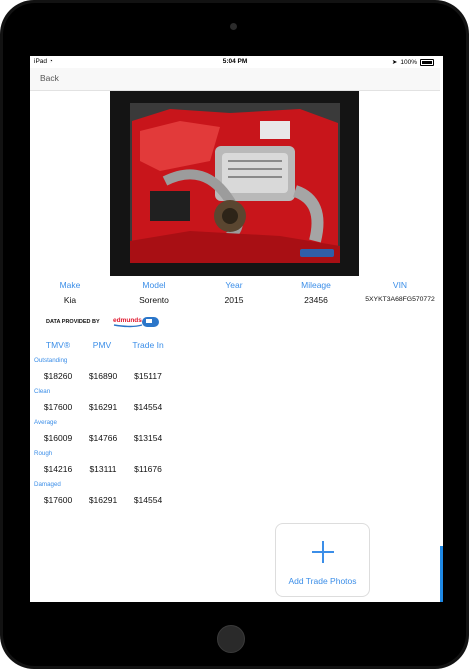 This screenshot has height=669, width=469. Describe the element at coordinates (70, 300) in the screenshot. I see `value-make: Kia` at that location.